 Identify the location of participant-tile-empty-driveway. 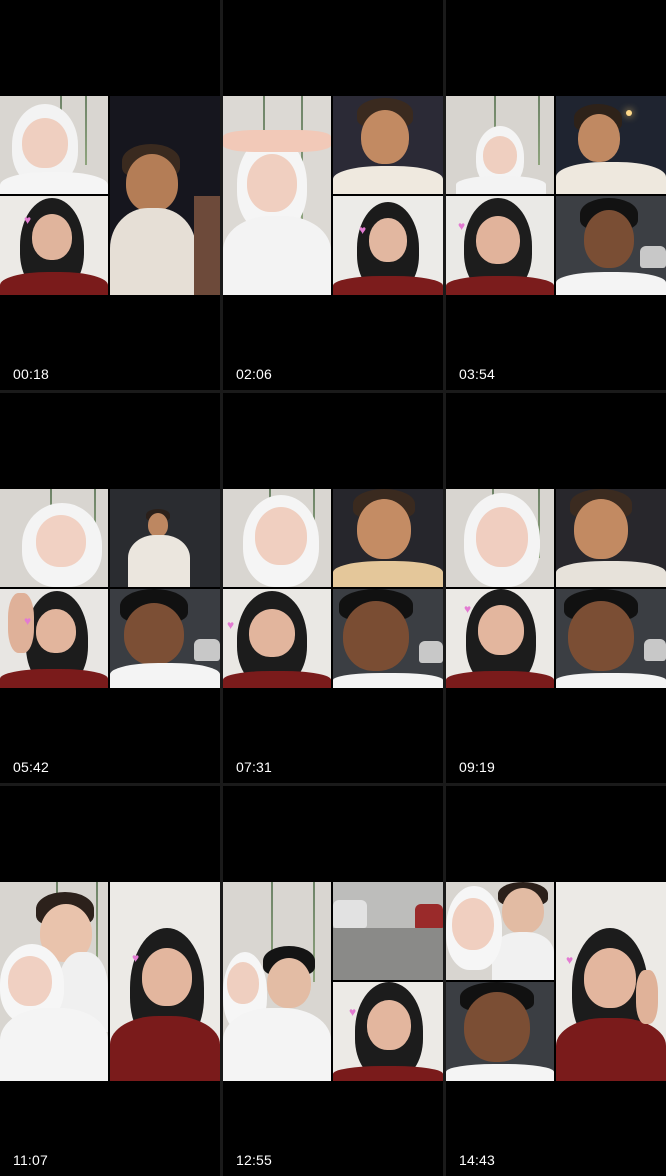
(388, 931).